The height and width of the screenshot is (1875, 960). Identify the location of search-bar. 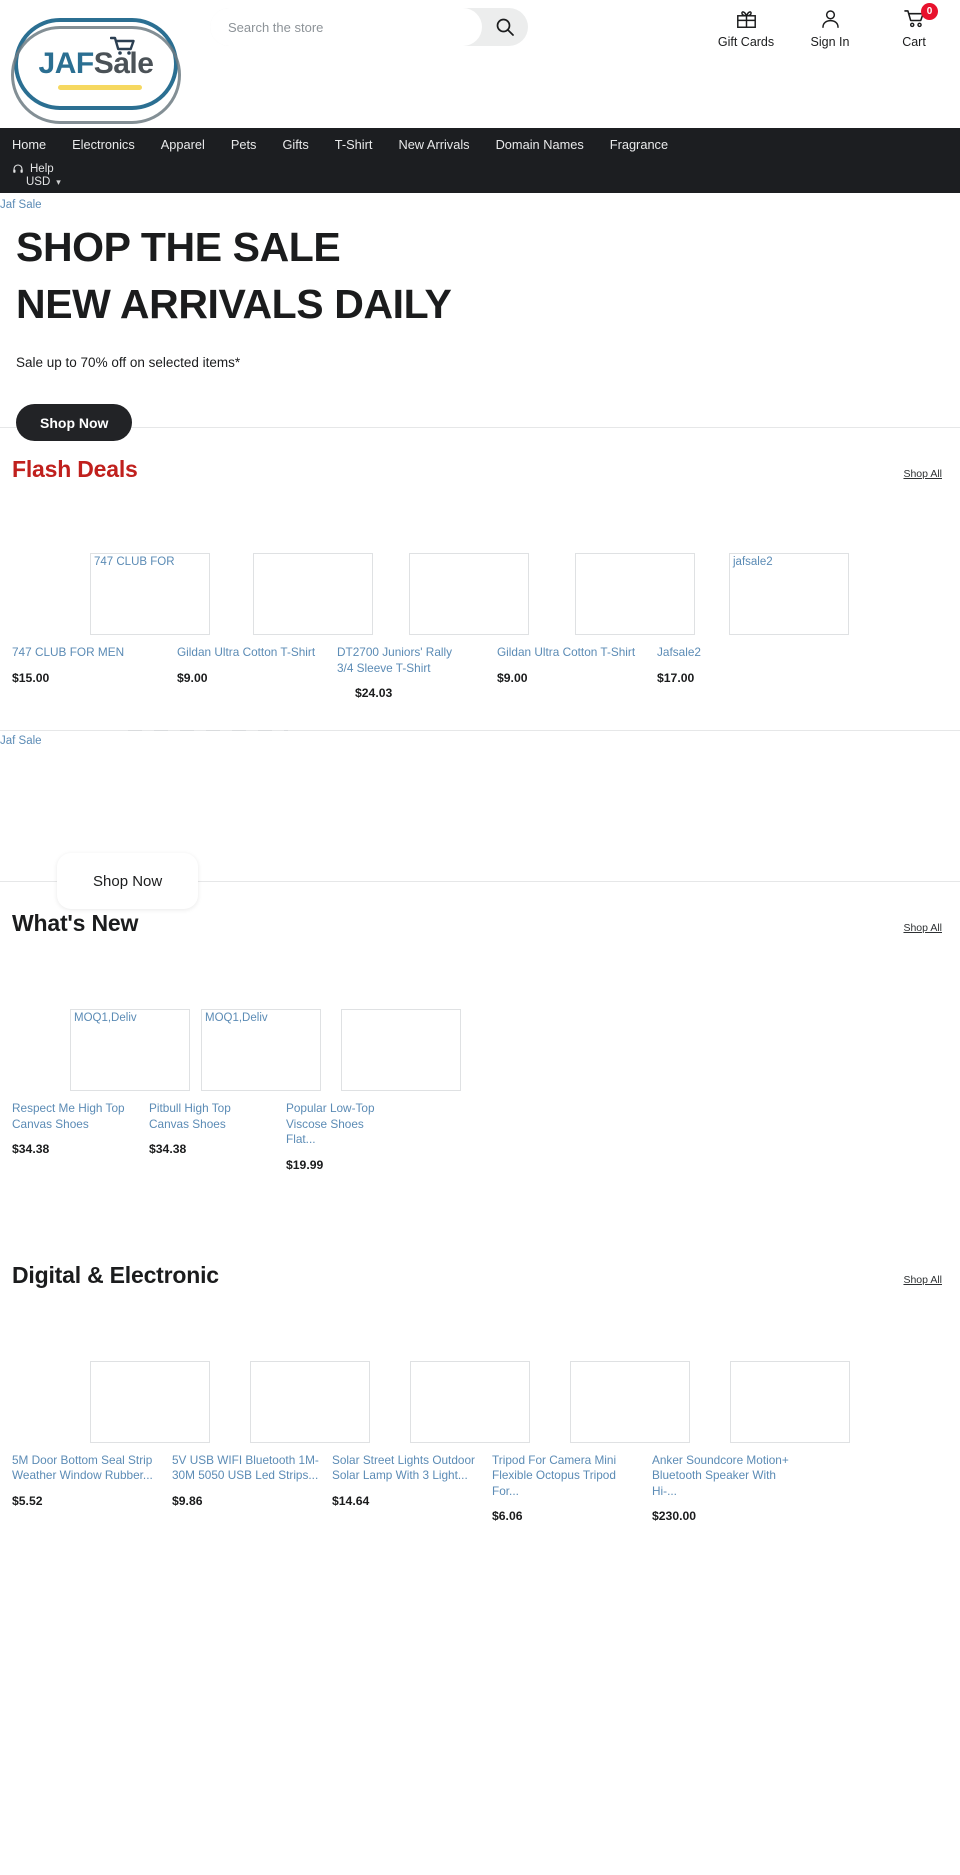
(369, 27).